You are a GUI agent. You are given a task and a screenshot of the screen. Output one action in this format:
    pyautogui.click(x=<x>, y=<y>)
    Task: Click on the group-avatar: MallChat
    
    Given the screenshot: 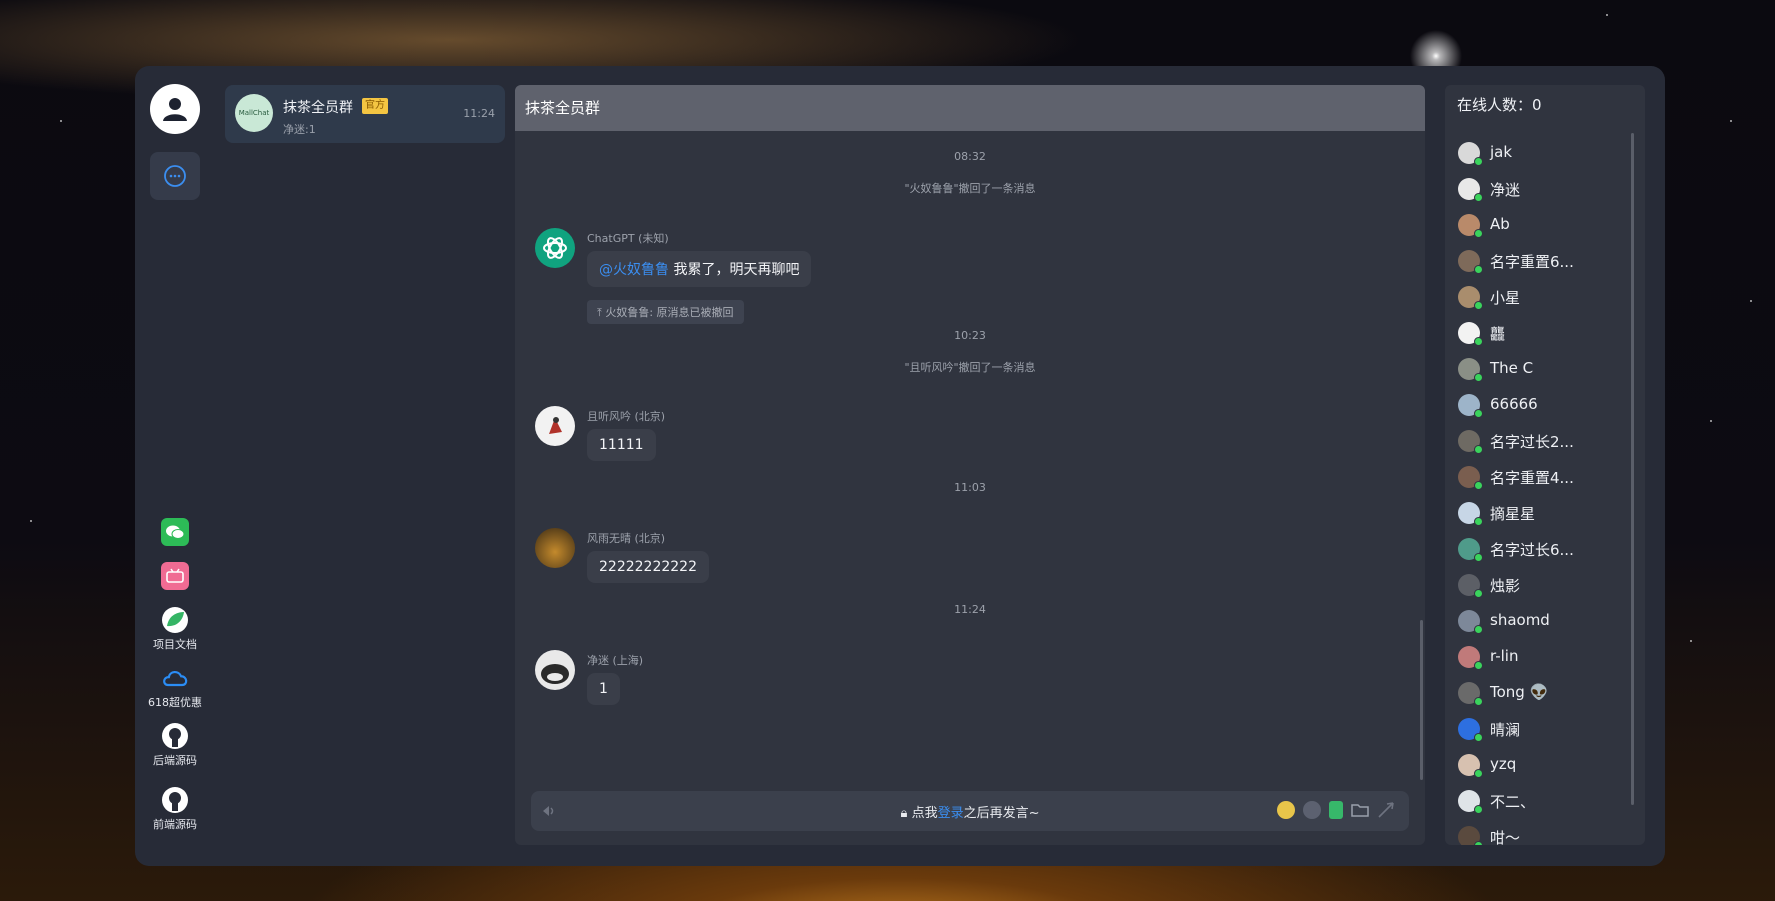 What is the action you would take?
    pyautogui.click(x=254, y=113)
    